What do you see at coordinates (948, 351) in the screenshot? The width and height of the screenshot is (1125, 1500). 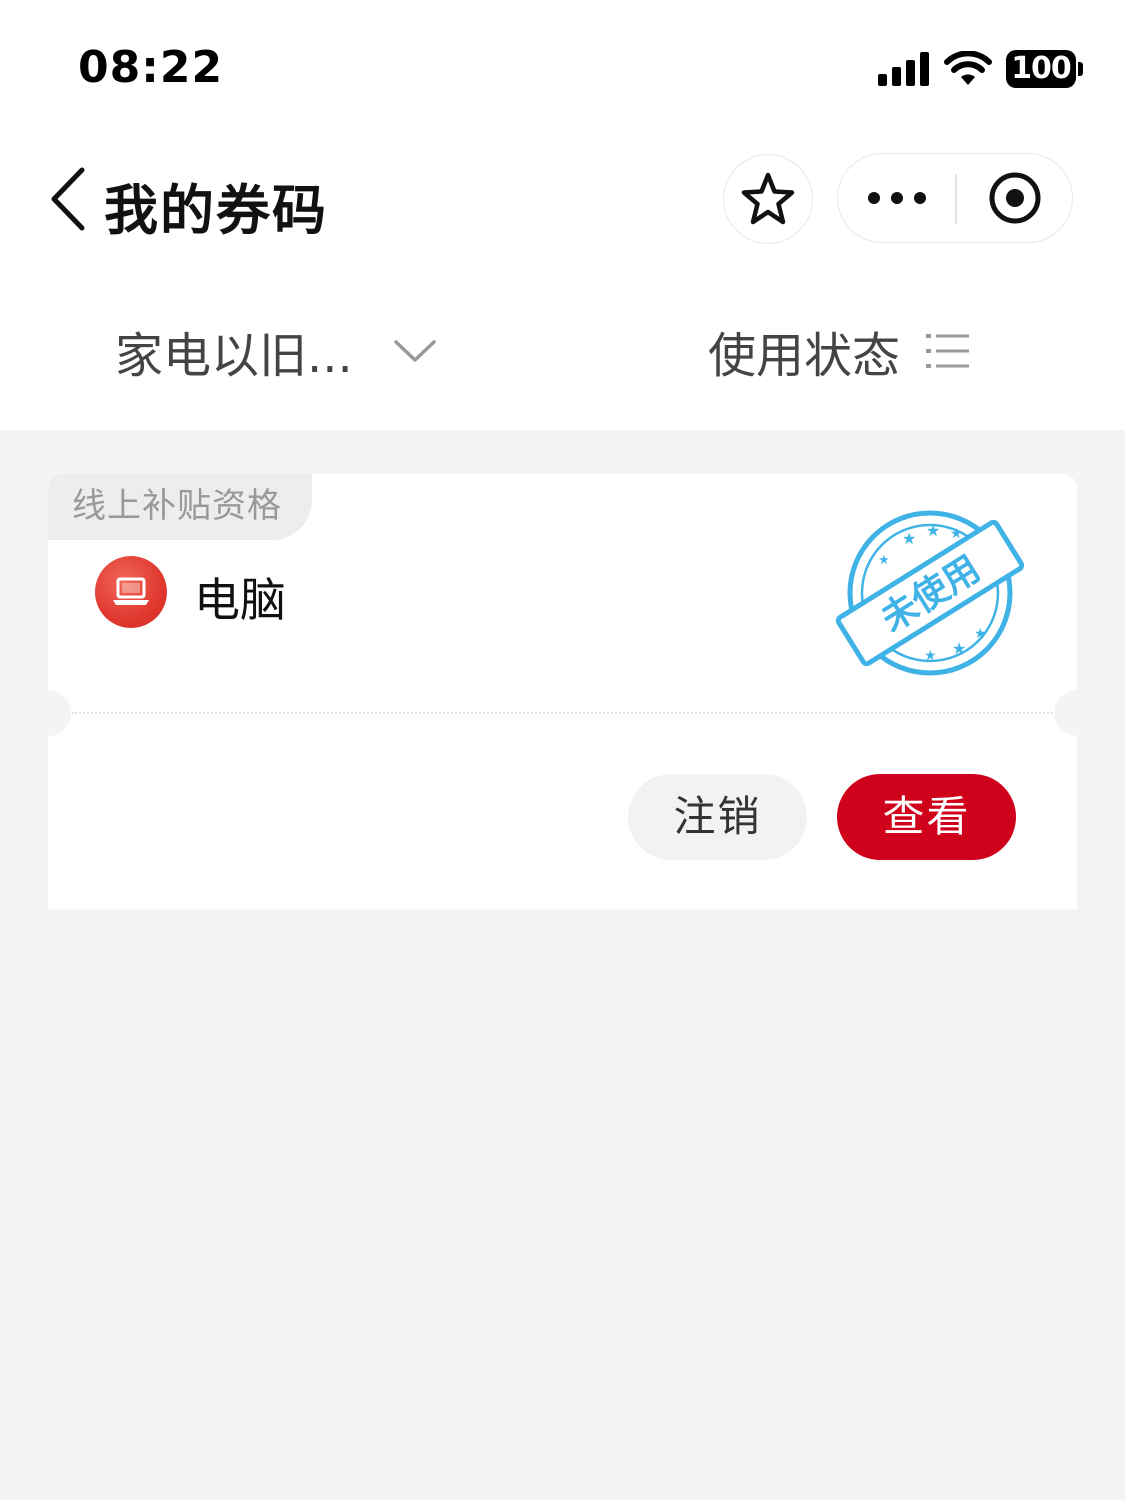 I see `list-icon` at bounding box center [948, 351].